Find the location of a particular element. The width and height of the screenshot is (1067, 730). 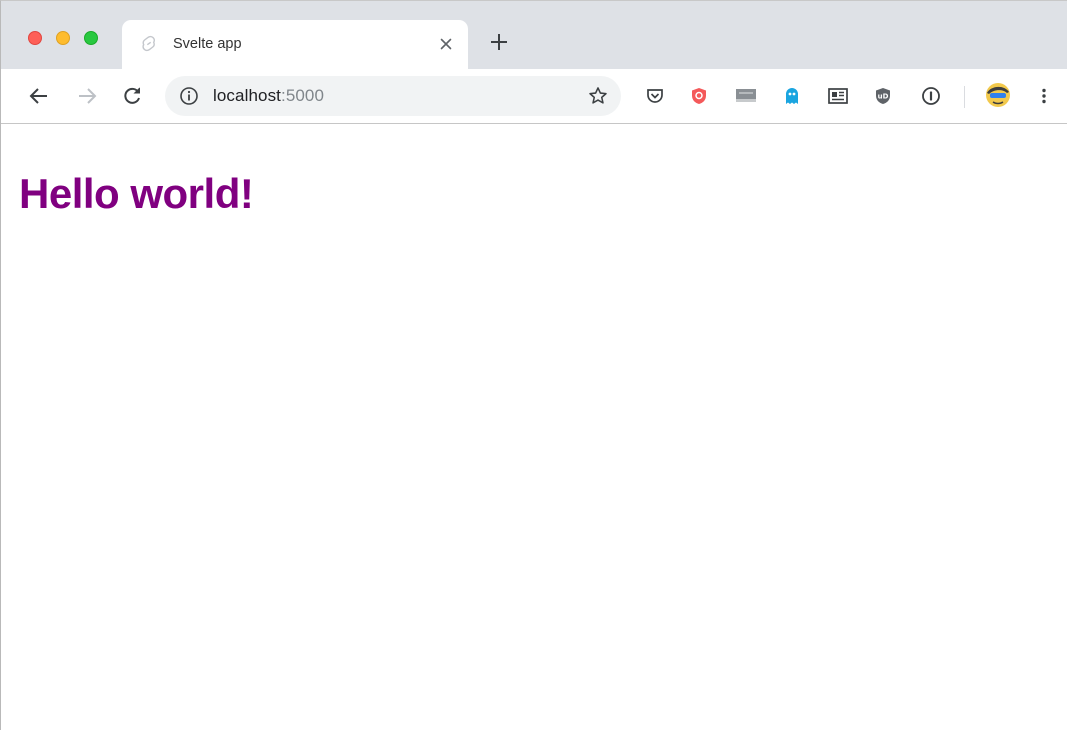

ghost-icon is located at coordinates (792, 96).